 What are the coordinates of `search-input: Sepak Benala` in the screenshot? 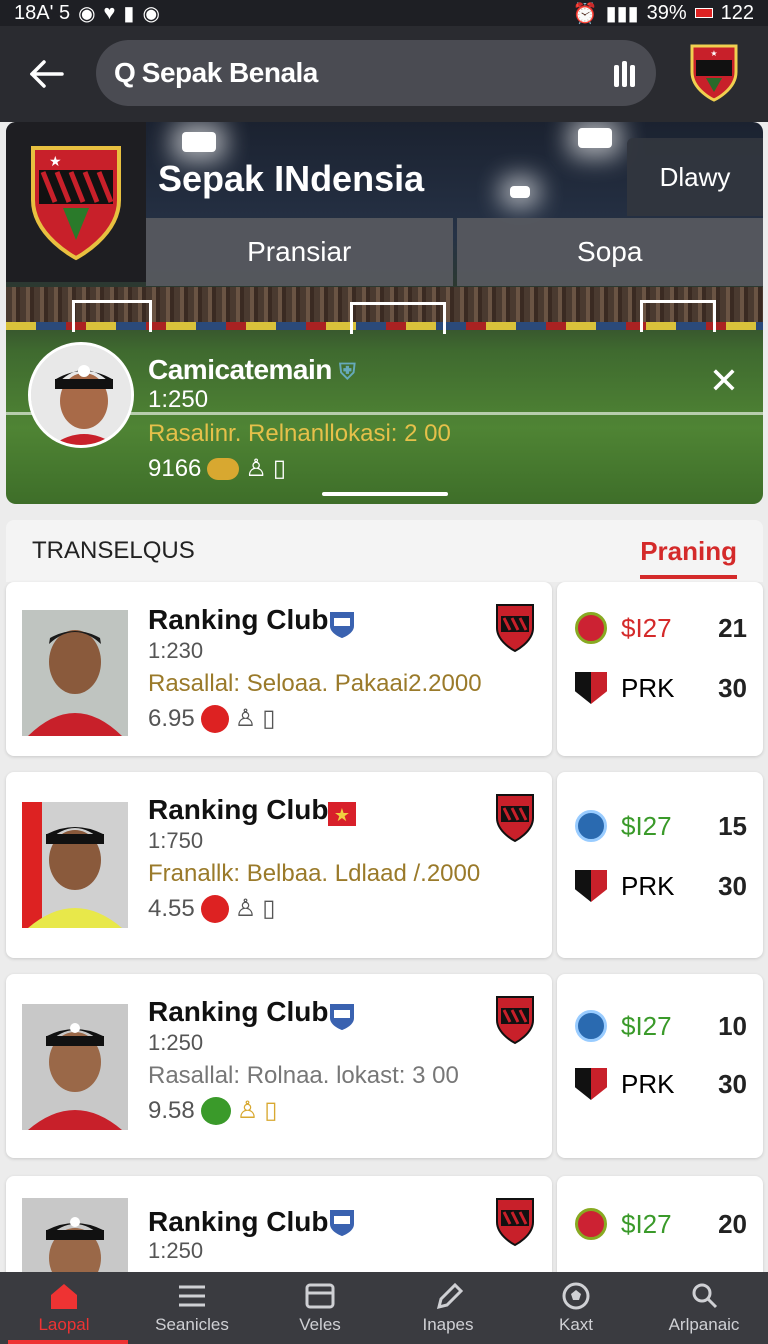 It's located at (378, 73).